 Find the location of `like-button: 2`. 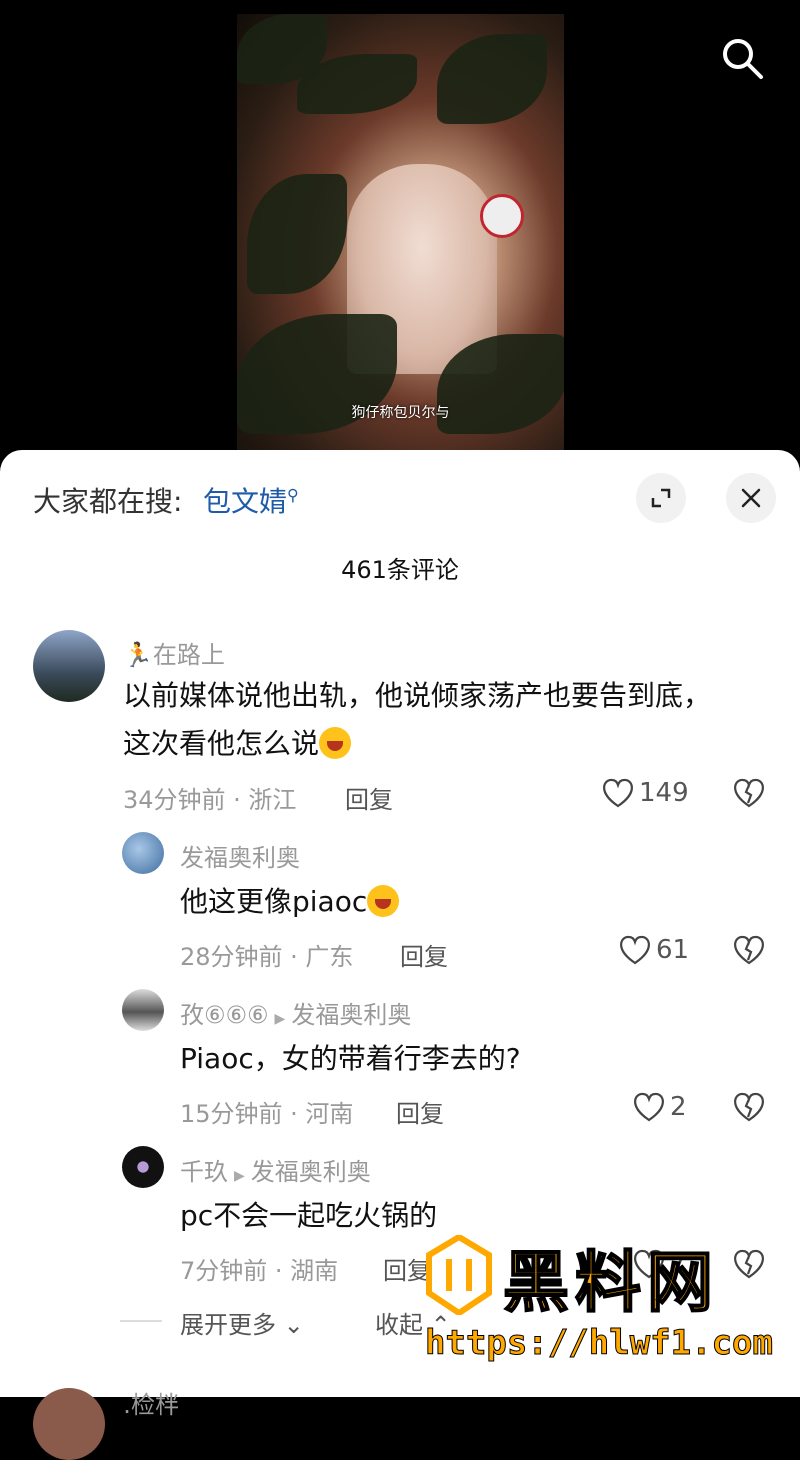

like-button: 2 is located at coordinates (659, 1107).